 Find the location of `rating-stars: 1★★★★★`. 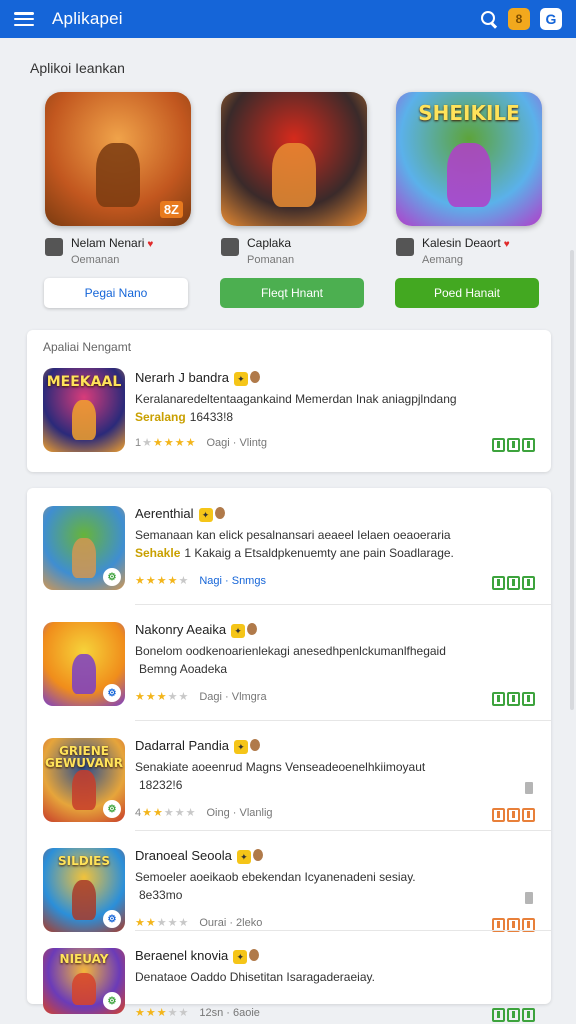

rating-stars: 1★★★★★ is located at coordinates (166, 443).